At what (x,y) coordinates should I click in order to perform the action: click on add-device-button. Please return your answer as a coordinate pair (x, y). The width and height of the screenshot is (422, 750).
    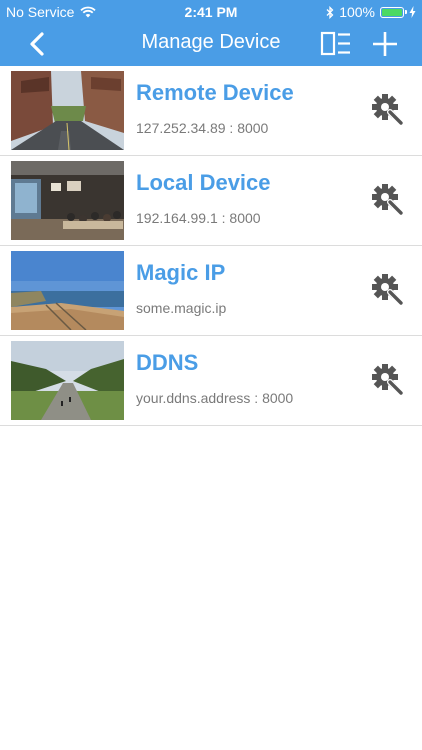
    Looking at the image, I should click on (385, 44).